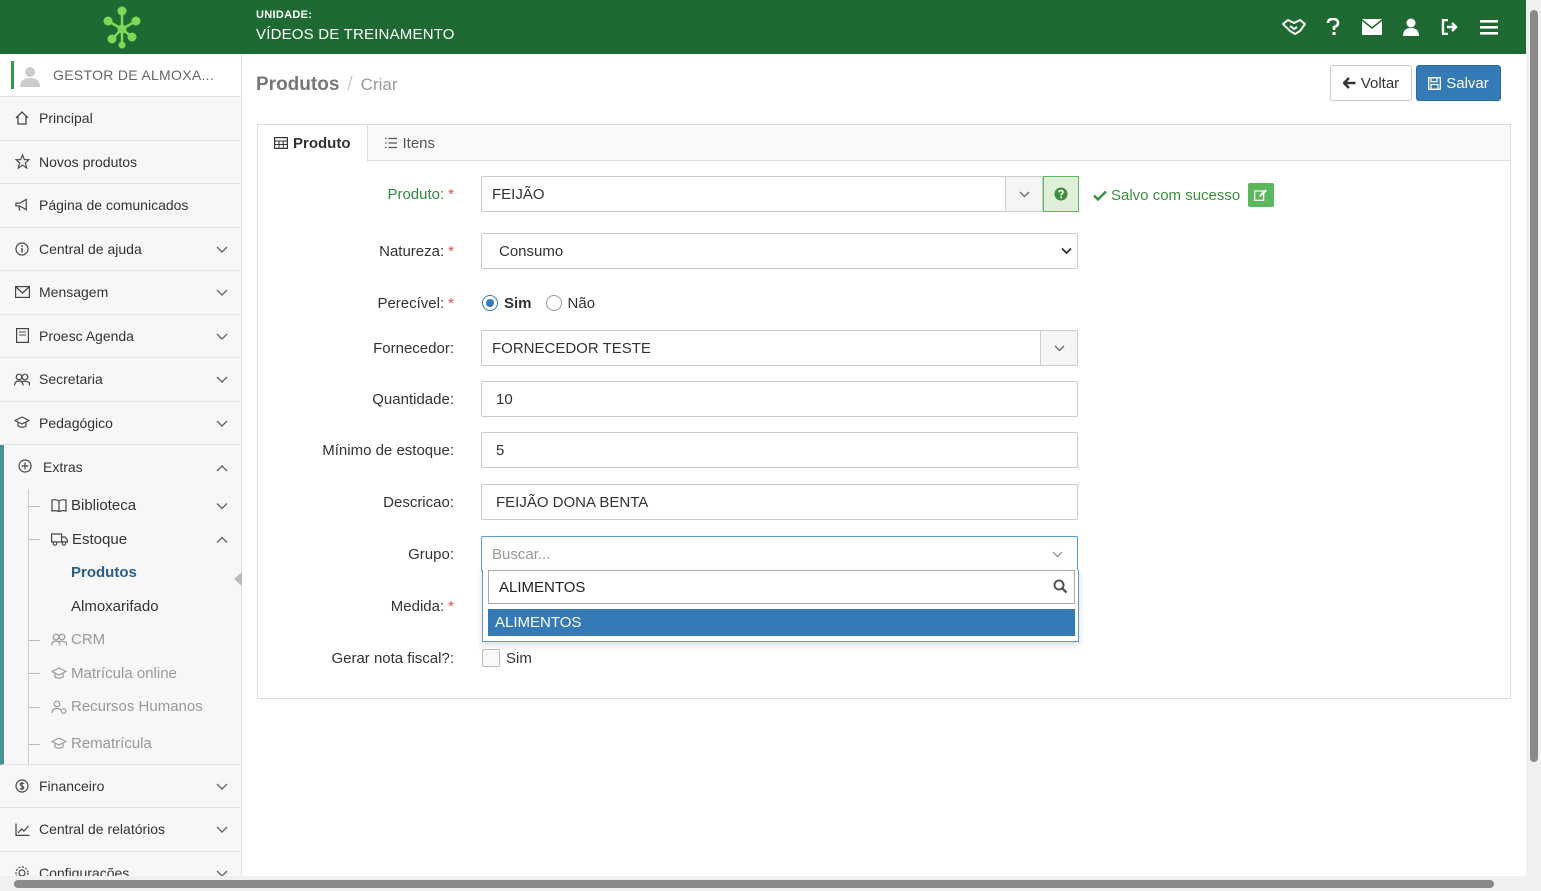 The width and height of the screenshot is (1541, 891). What do you see at coordinates (885, 658) in the screenshot?
I see `row-nota-fiscal: Gerar nota fiscal?: Sim` at bounding box center [885, 658].